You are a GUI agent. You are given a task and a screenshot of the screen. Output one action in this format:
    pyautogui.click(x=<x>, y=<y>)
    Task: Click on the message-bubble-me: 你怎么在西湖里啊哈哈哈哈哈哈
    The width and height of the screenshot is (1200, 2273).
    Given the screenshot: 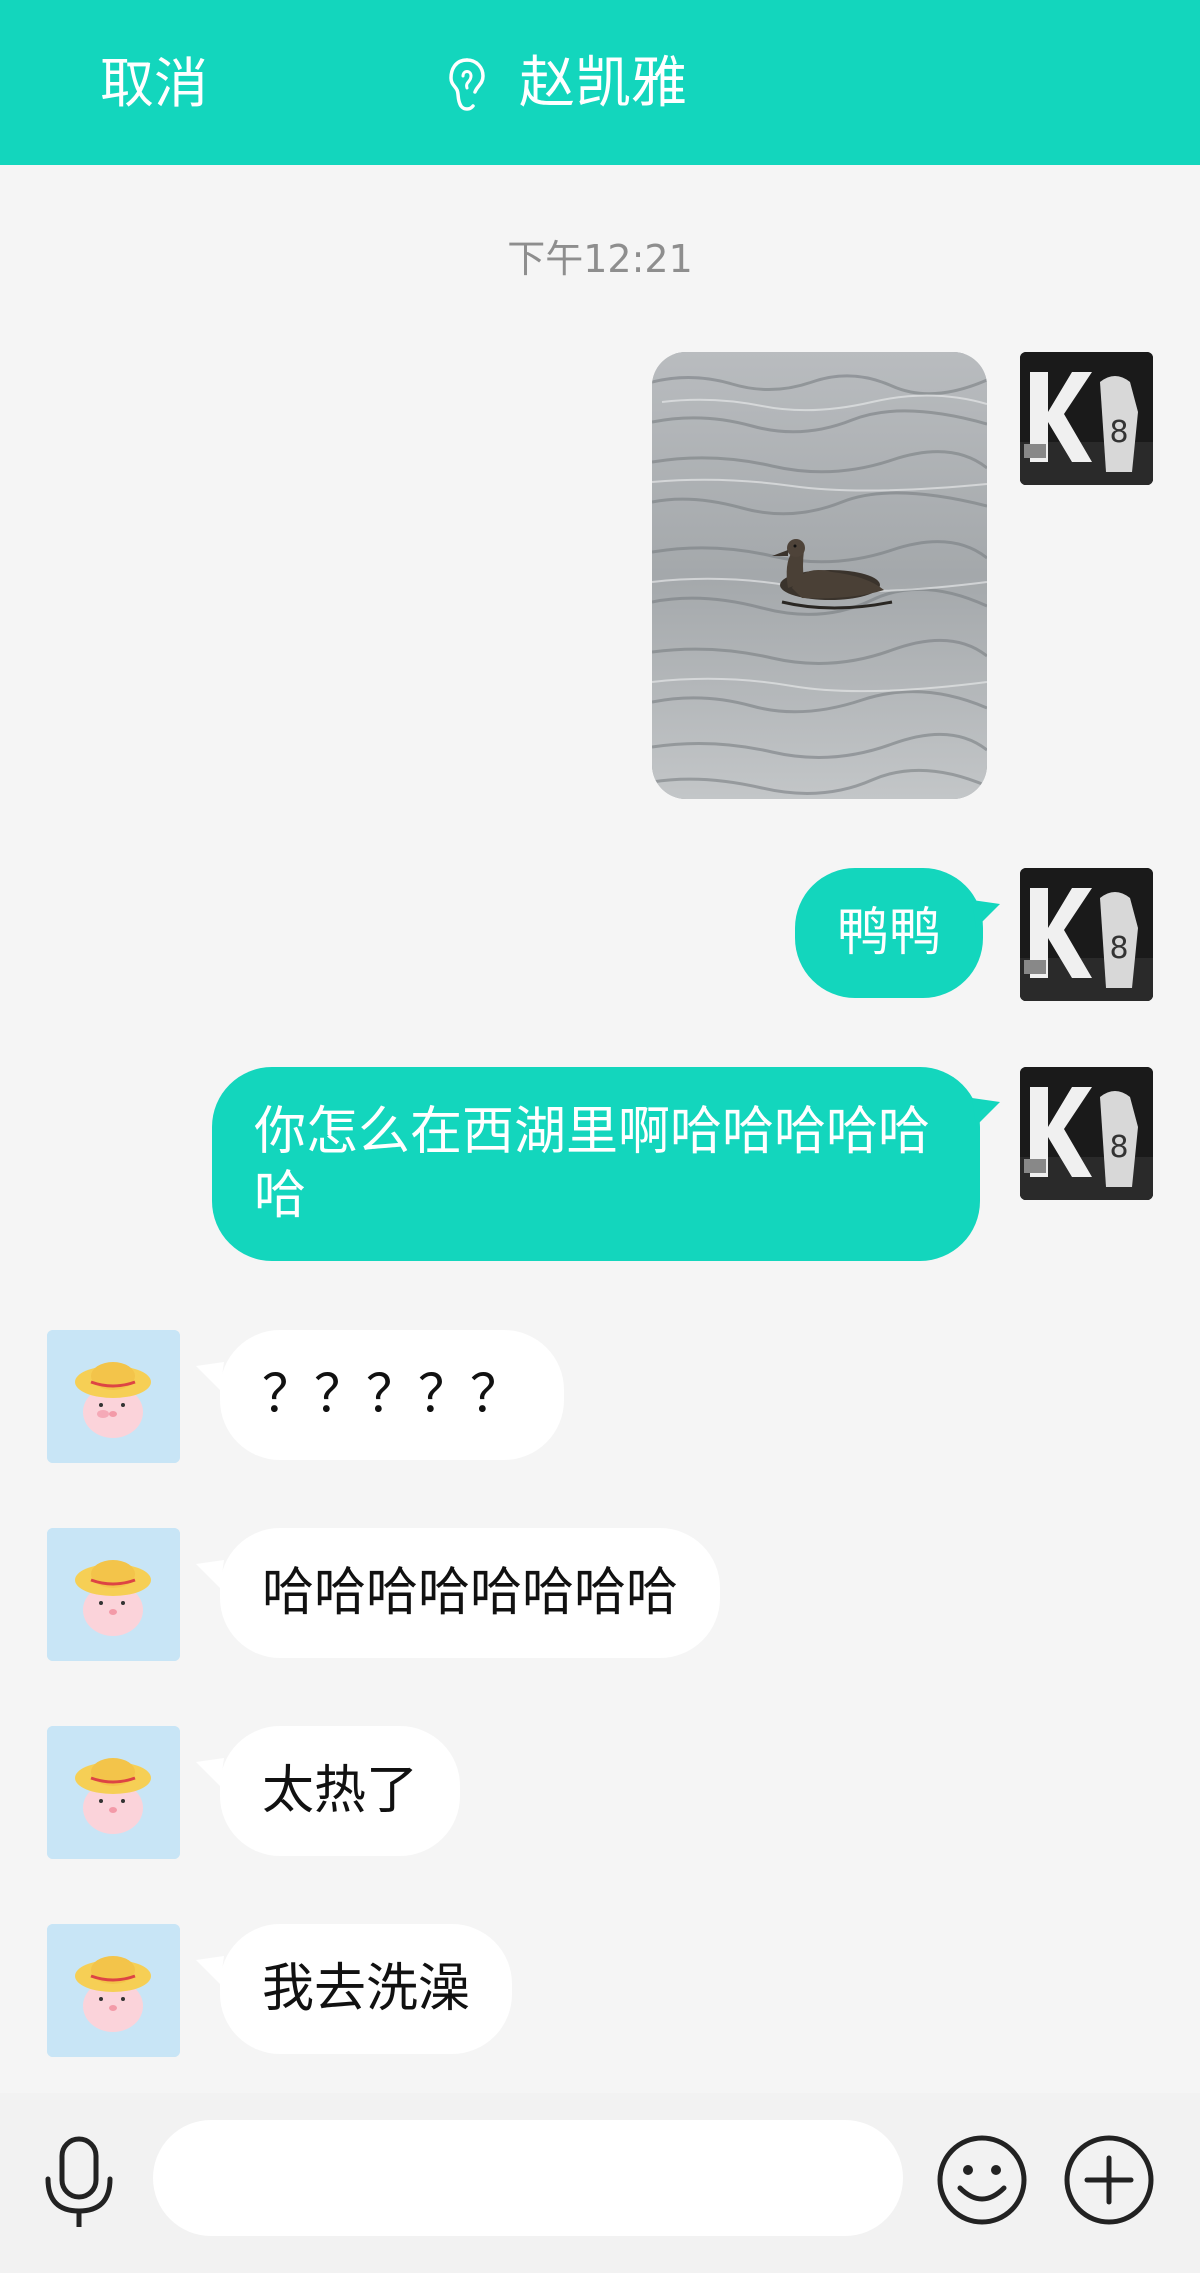 What is the action you would take?
    pyautogui.click(x=596, y=1164)
    